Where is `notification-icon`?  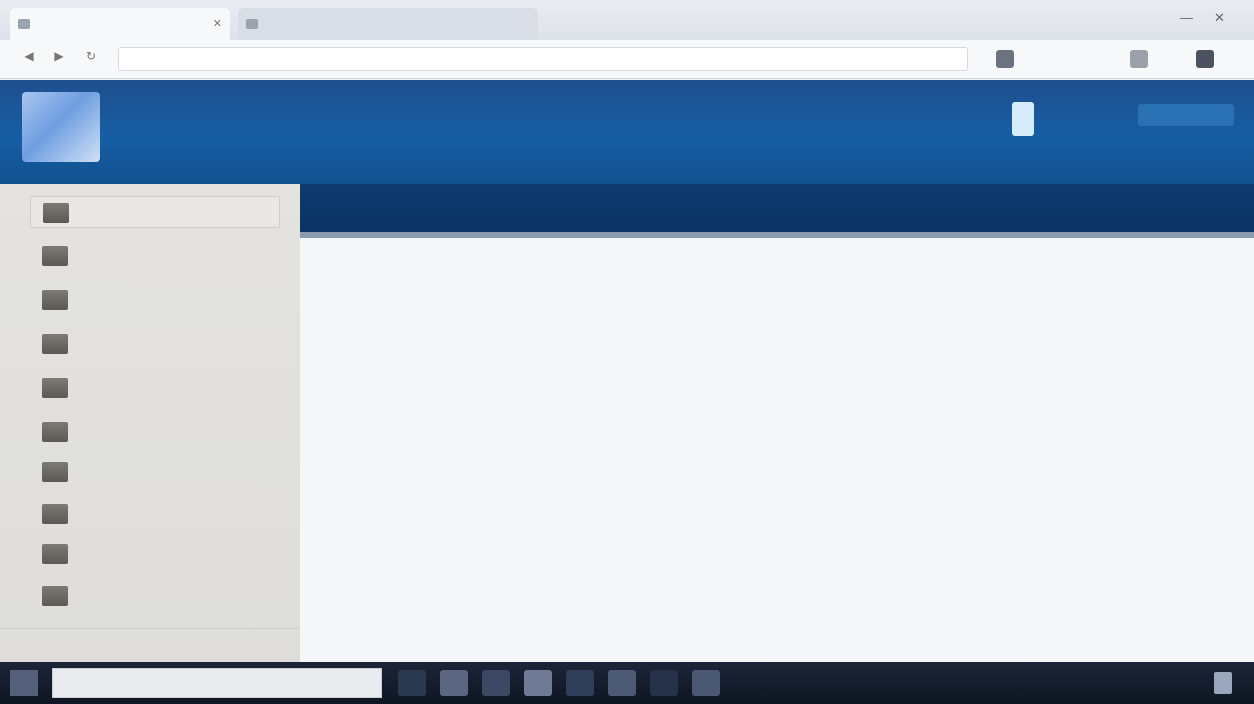
notification-icon is located at coordinates (1223, 683).